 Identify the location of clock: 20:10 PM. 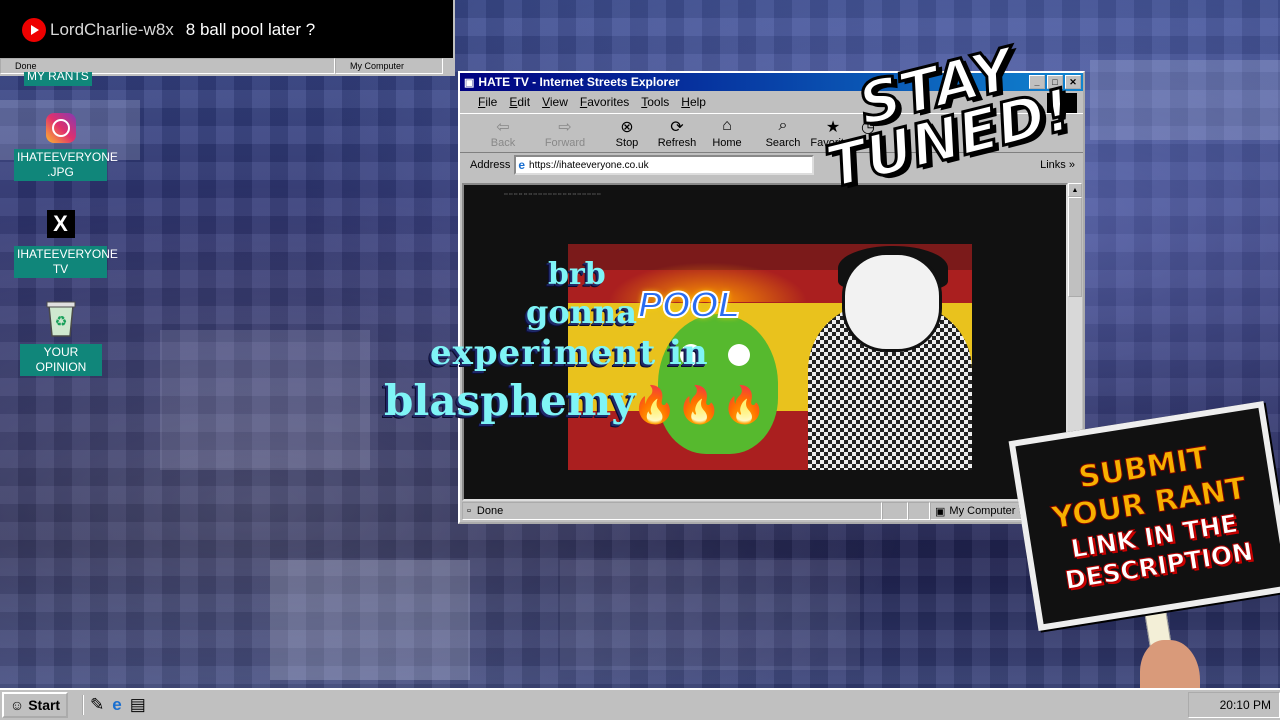
(1245, 705).